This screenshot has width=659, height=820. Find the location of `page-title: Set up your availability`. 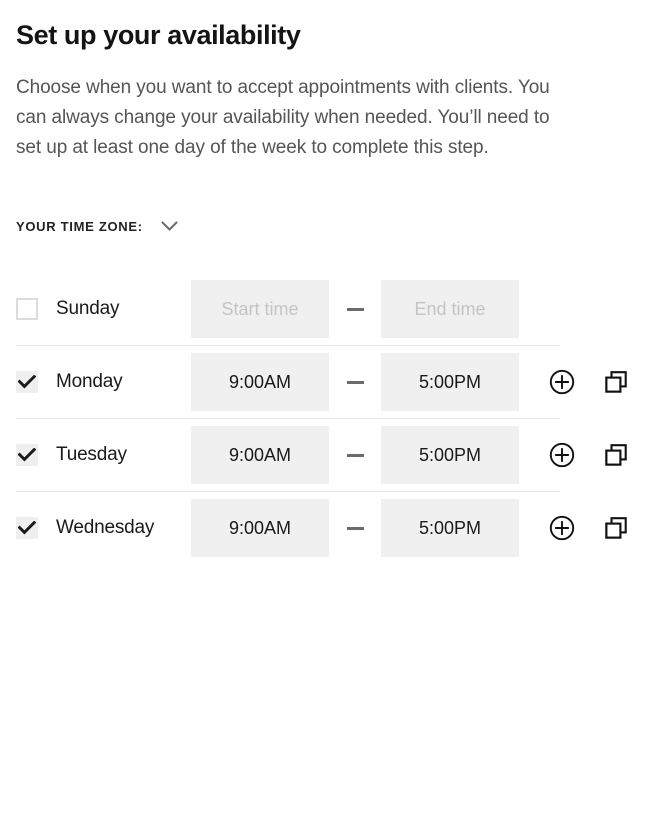

page-title: Set up your availability is located at coordinates (158, 35).